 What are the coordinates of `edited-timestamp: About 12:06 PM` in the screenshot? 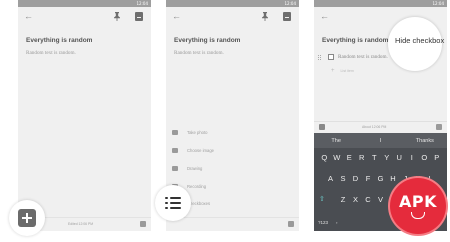 It's located at (374, 127).